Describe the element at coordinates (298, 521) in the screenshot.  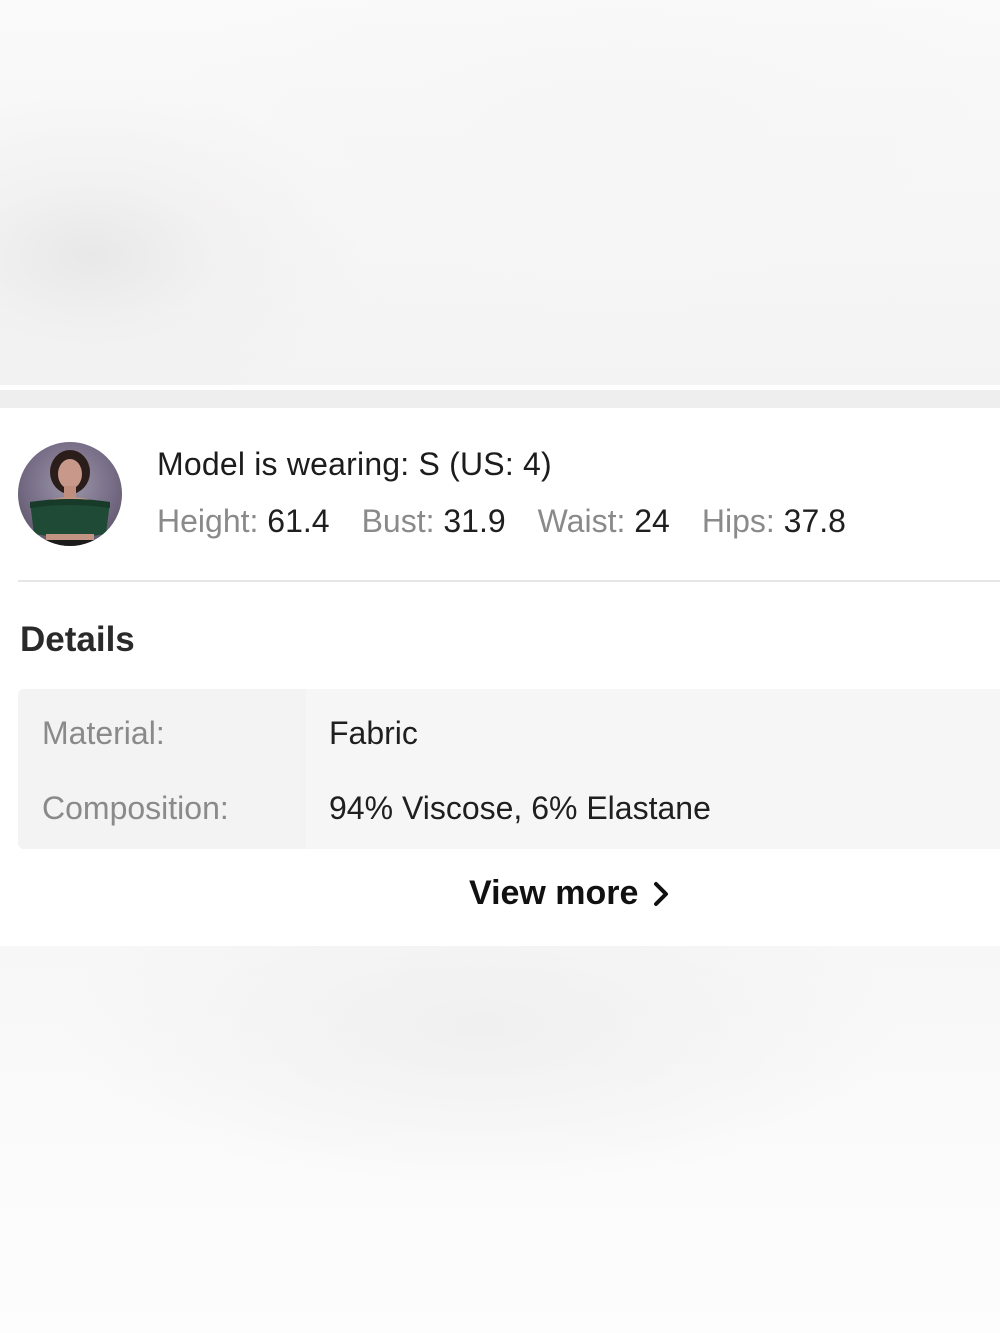
I see `measure-value: 61.4` at that location.